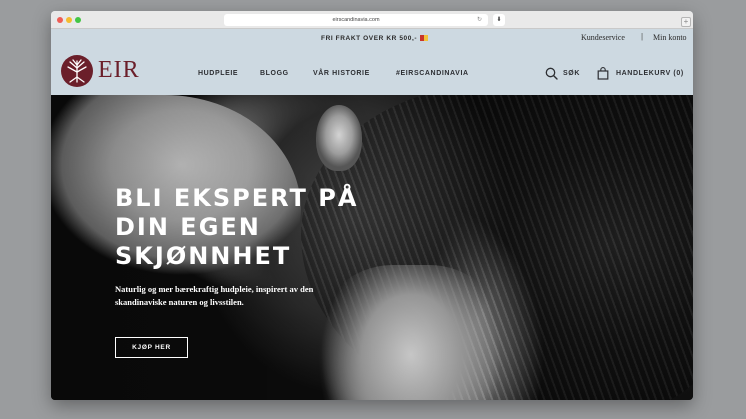 The width and height of the screenshot is (746, 419). I want to click on minimize-window-button, so click(69, 20).